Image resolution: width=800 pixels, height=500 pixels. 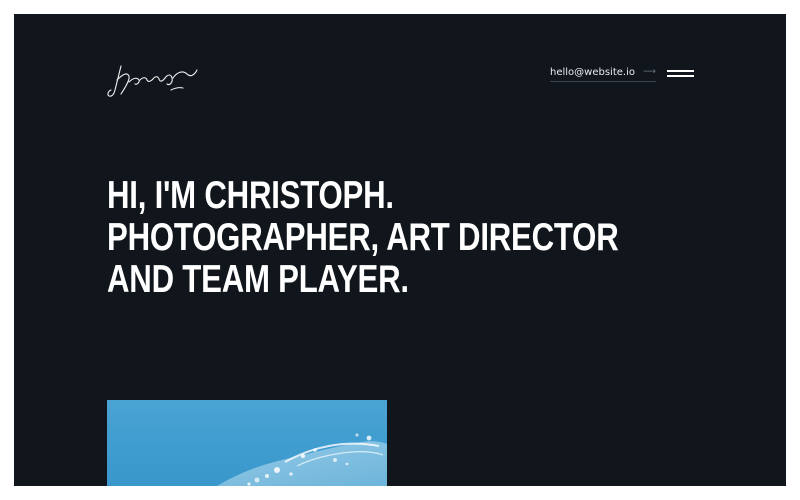 I want to click on email-text: hello@website.io, so click(x=592, y=72).